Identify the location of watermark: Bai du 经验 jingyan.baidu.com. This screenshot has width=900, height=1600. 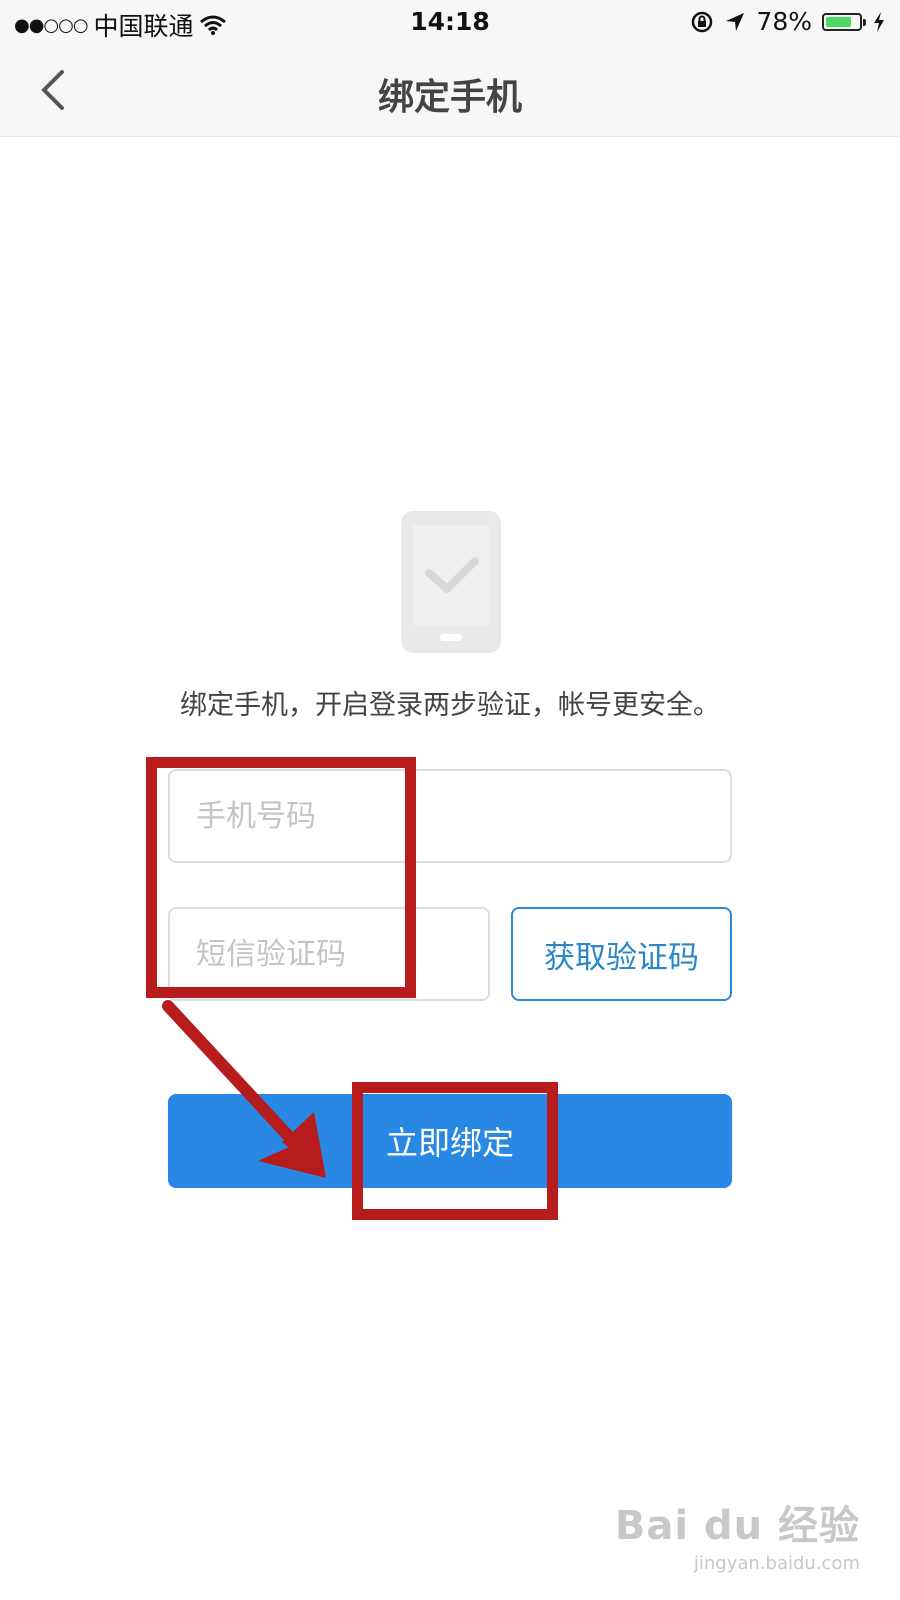
(737, 1533).